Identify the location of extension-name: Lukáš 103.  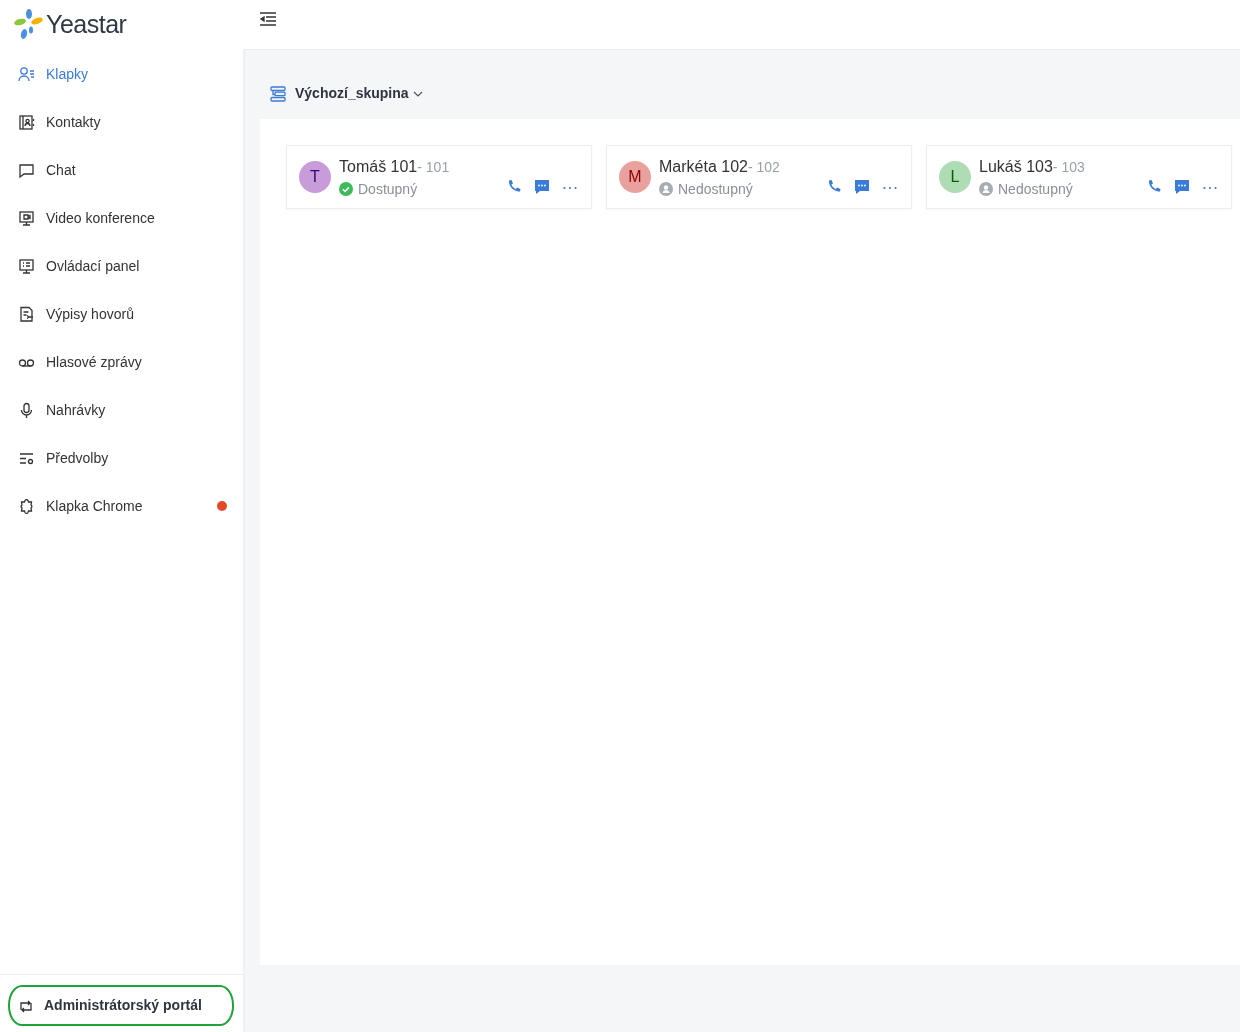
(1016, 166).